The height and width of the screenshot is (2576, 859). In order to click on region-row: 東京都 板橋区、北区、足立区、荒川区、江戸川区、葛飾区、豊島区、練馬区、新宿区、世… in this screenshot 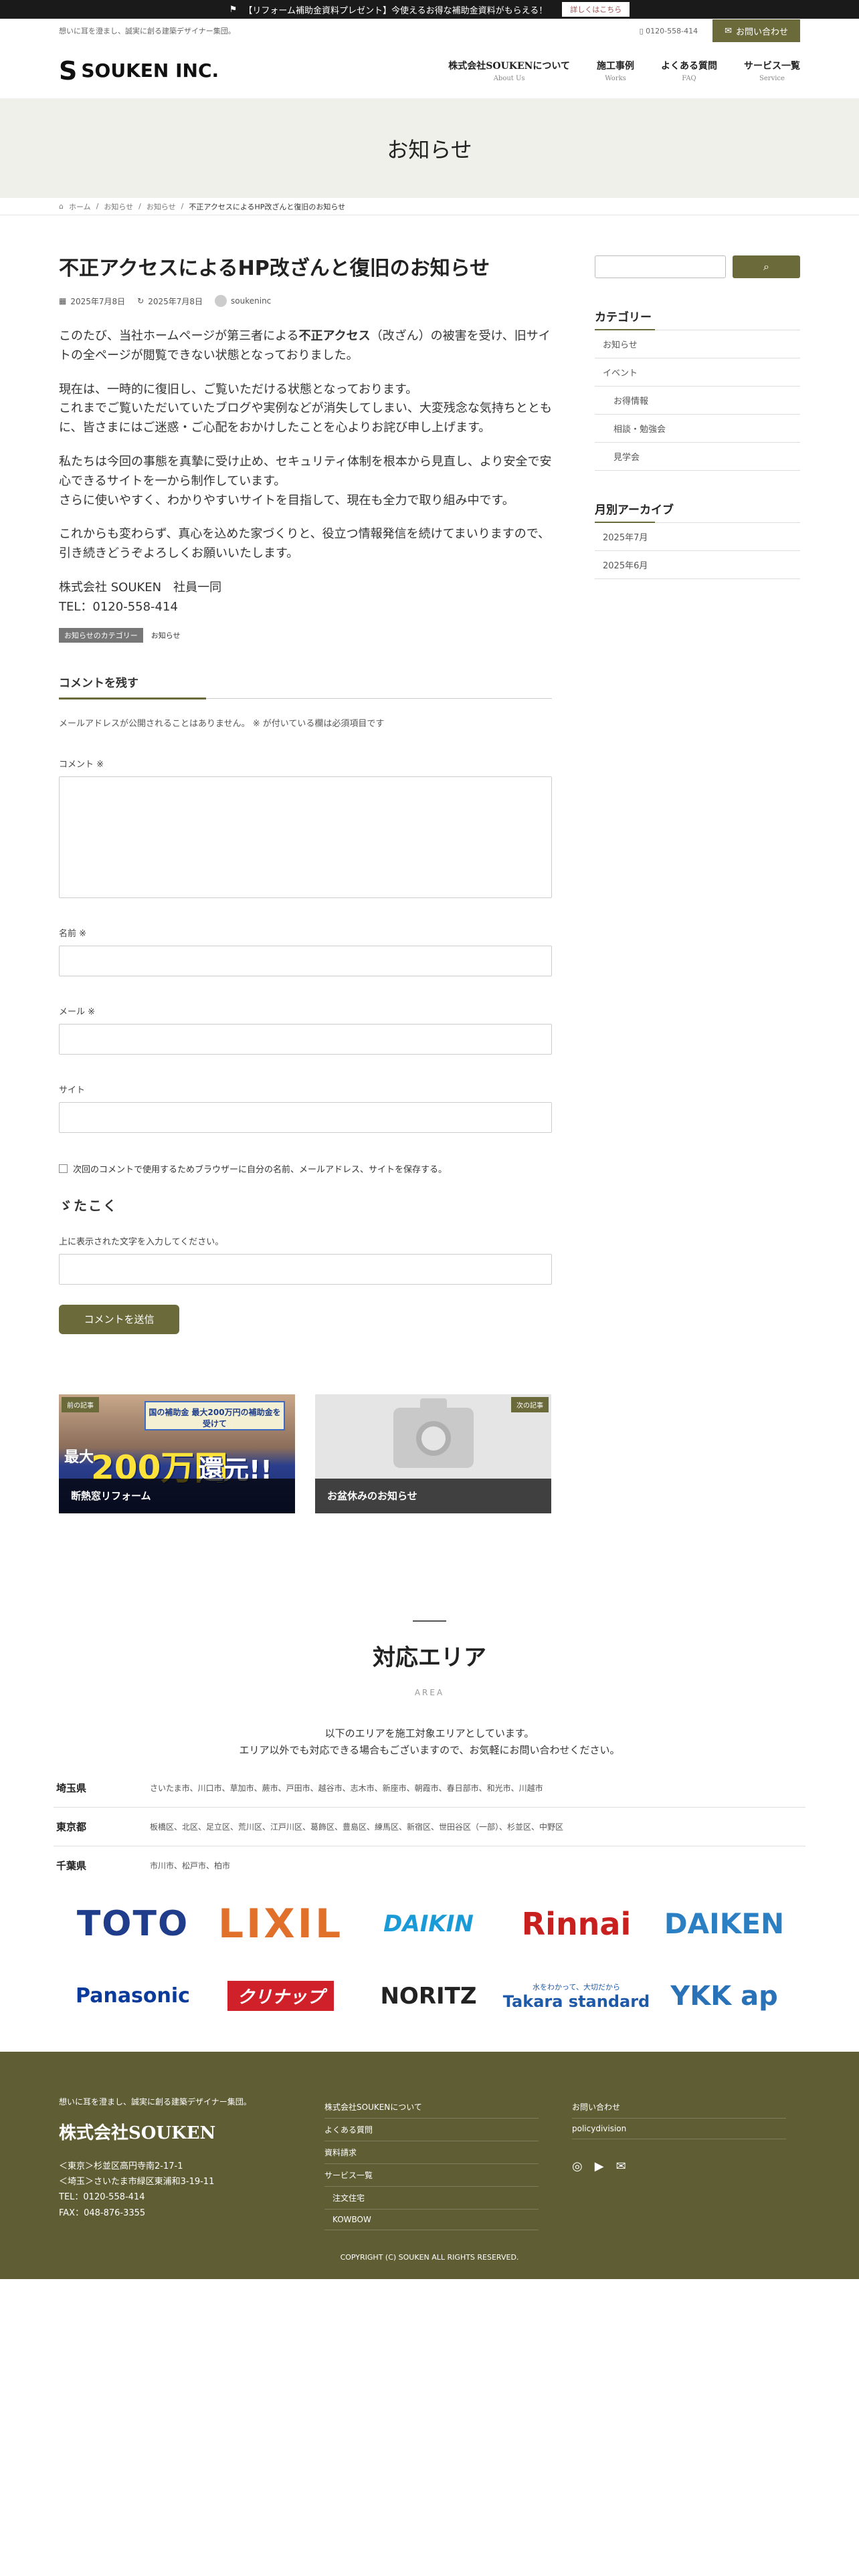, I will do `click(429, 1827)`.